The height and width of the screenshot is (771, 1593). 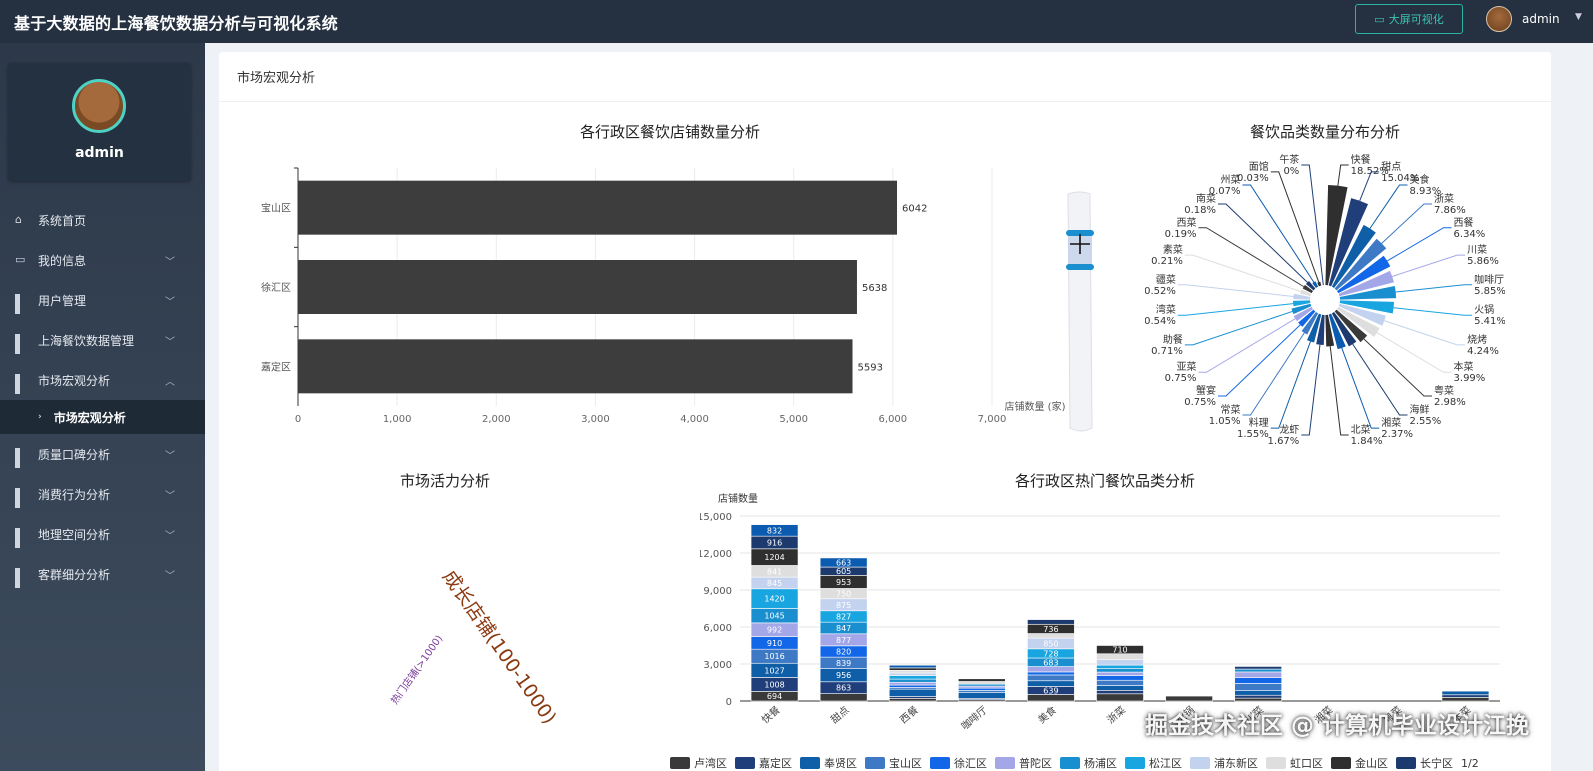 What do you see at coordinates (1088, 763) in the screenshot?
I see `legend-item: 杨浦区` at bounding box center [1088, 763].